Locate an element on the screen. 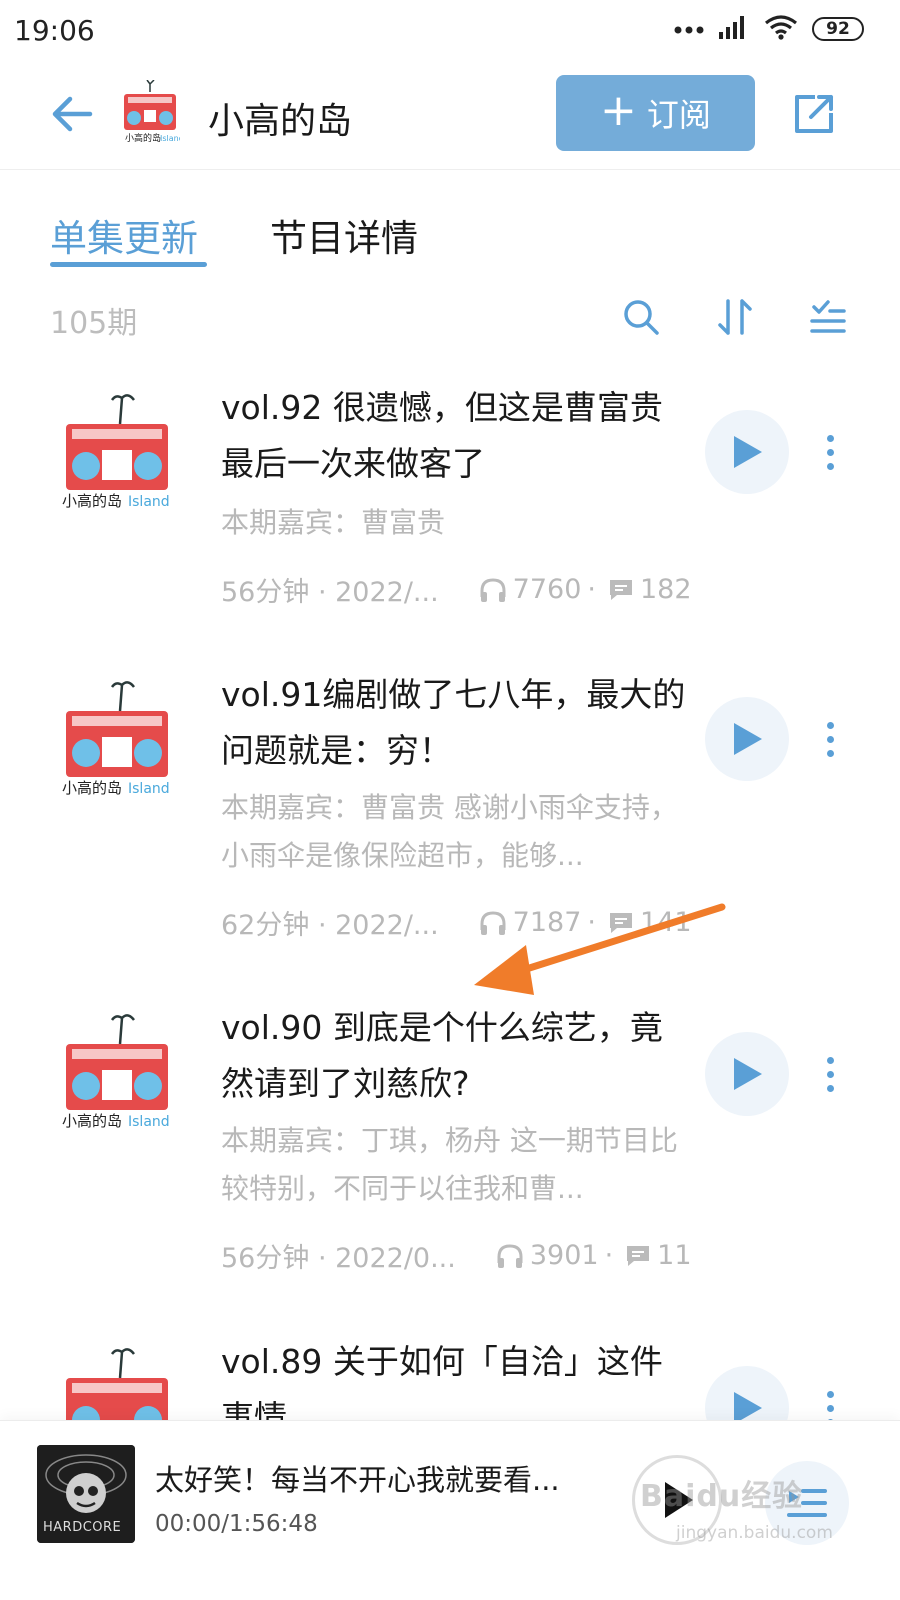 The width and height of the screenshot is (900, 1600). subscribe-button: + 订阅 is located at coordinates (655, 113).